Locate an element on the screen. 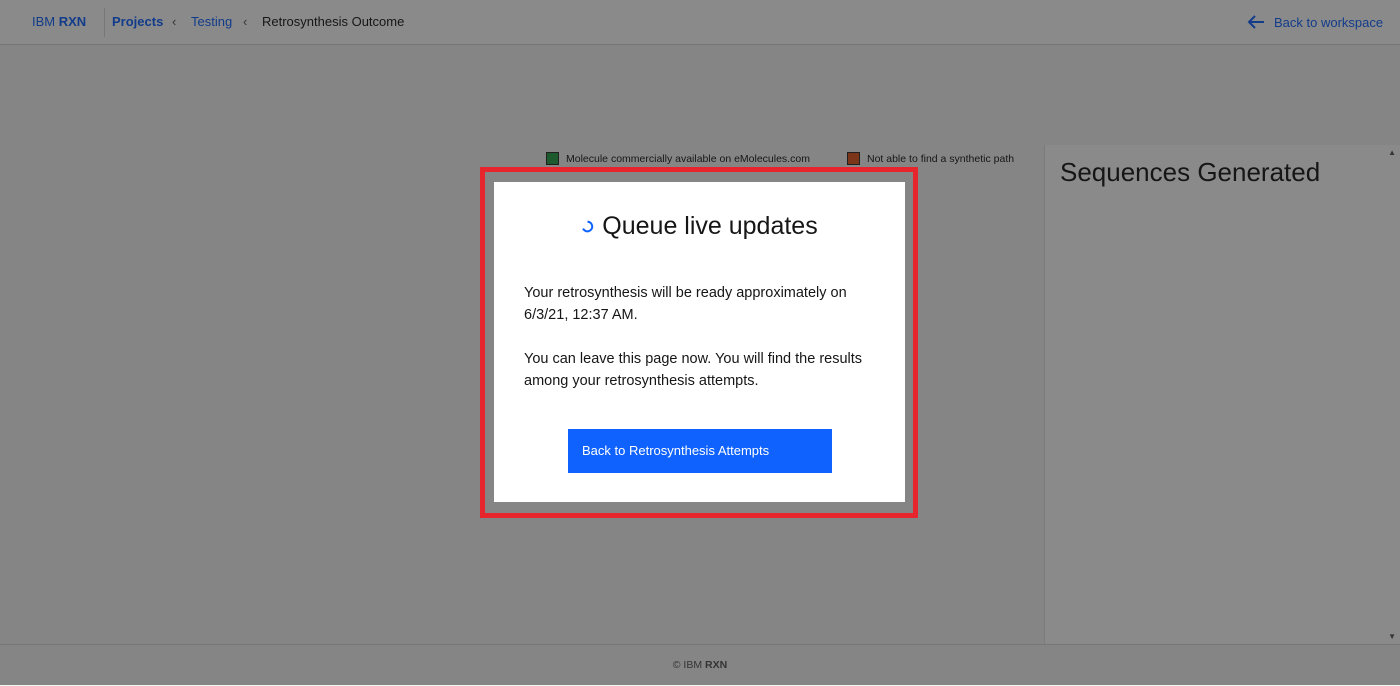  modal-title: Queue live updates is located at coordinates (710, 226).